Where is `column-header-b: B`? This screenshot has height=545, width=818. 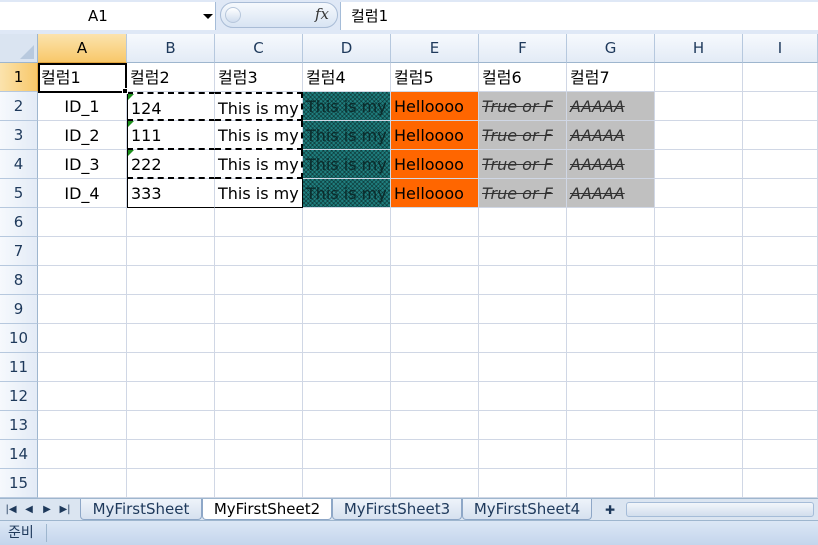
column-header-b: B is located at coordinates (171, 48).